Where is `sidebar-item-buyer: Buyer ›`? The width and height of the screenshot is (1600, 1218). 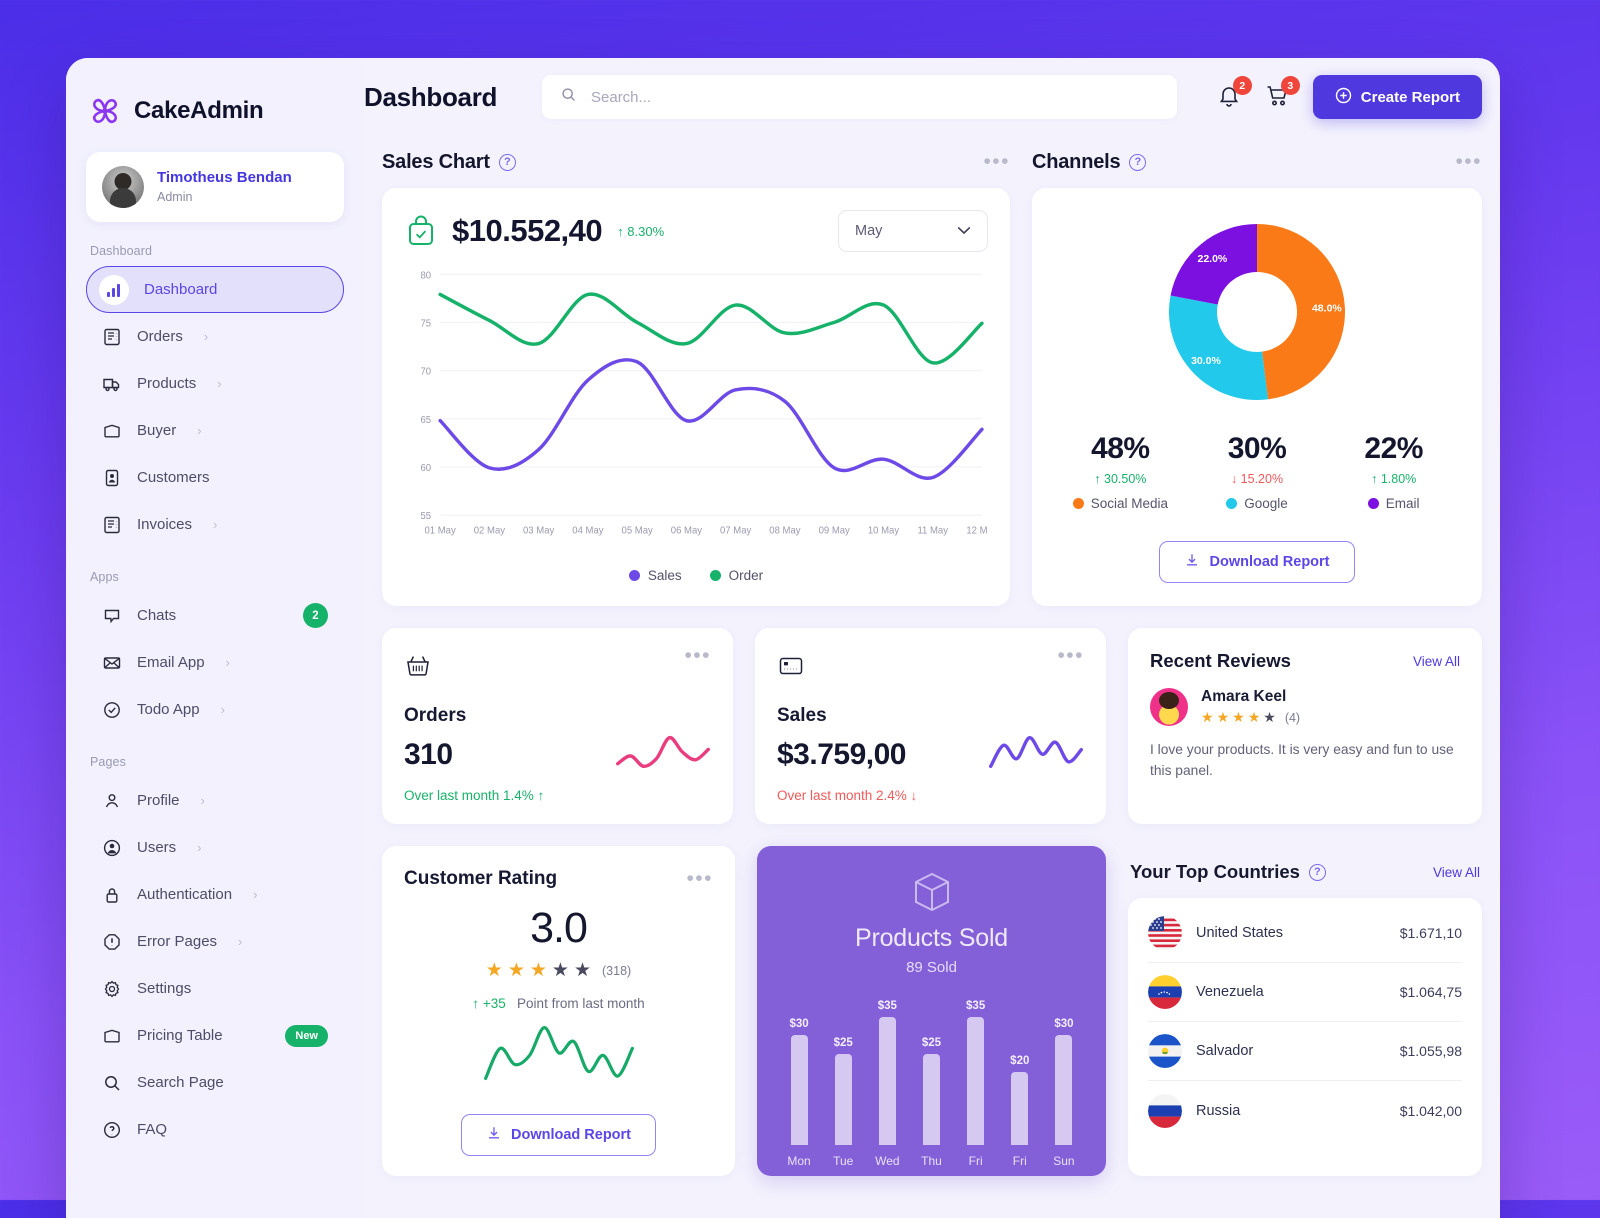
sidebar-item-buyer: Buyer › is located at coordinates (215, 430).